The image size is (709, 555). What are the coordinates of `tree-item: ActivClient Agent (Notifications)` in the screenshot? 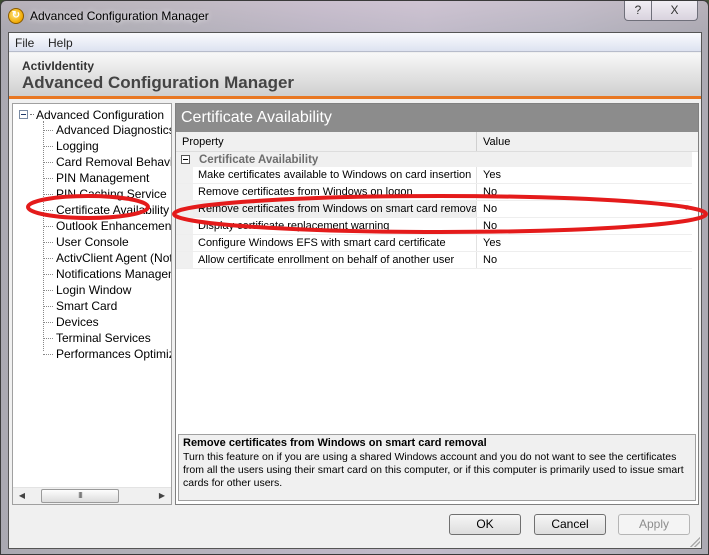 It's located at (107, 258).